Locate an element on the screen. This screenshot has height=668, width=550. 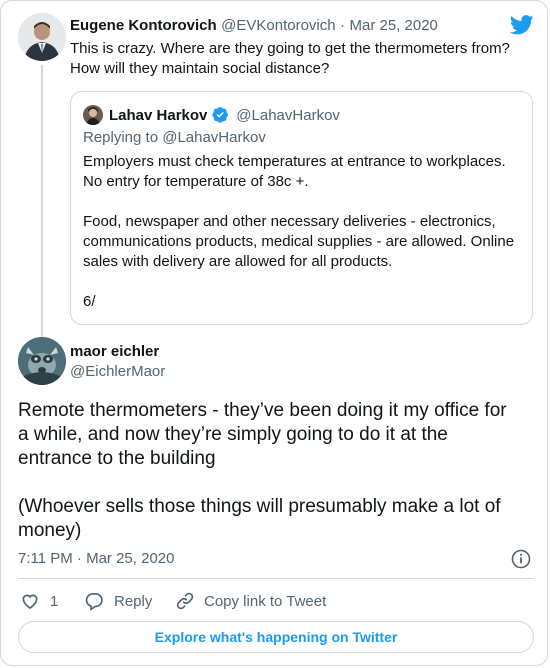
quoted-tweet-header: Lahav Harkov @LahavHarkov is located at coordinates (224, 117).